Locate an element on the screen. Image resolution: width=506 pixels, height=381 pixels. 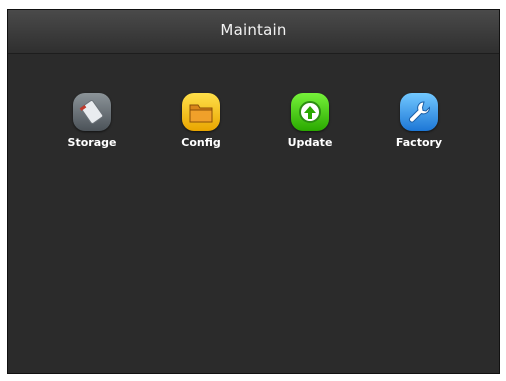
menu-item-storage: Storage is located at coordinates (92, 124).